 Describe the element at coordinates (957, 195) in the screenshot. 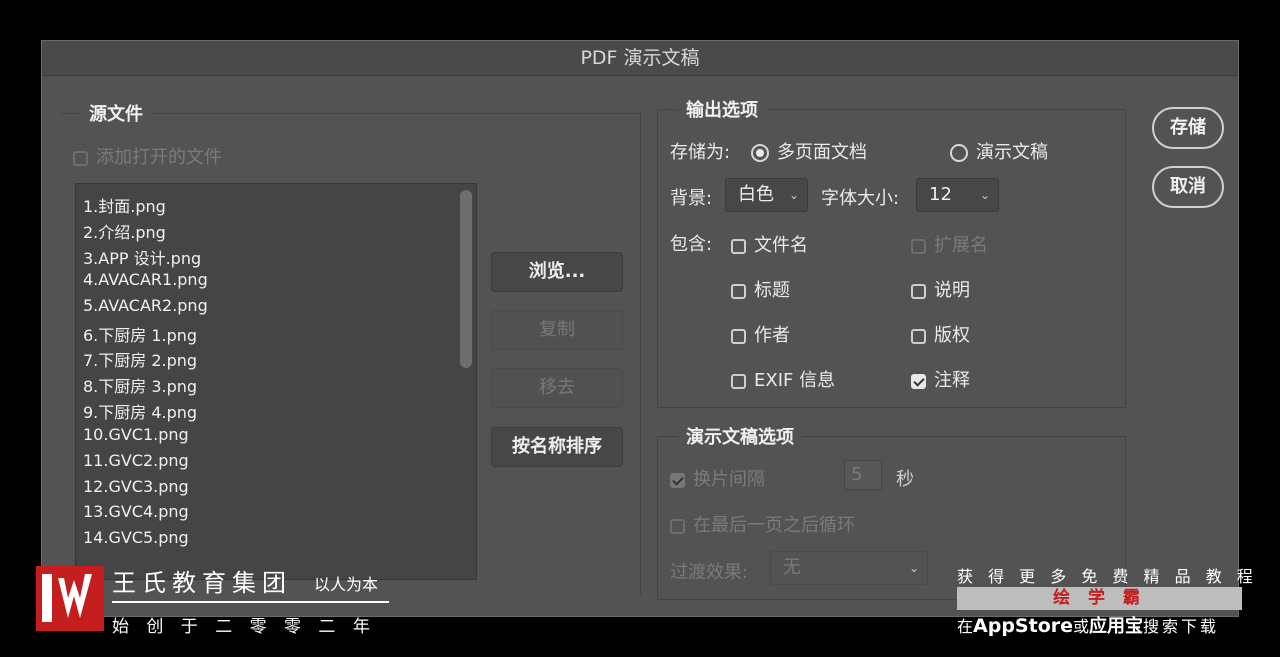

I see `font-size-select: 12 ⌄` at that location.